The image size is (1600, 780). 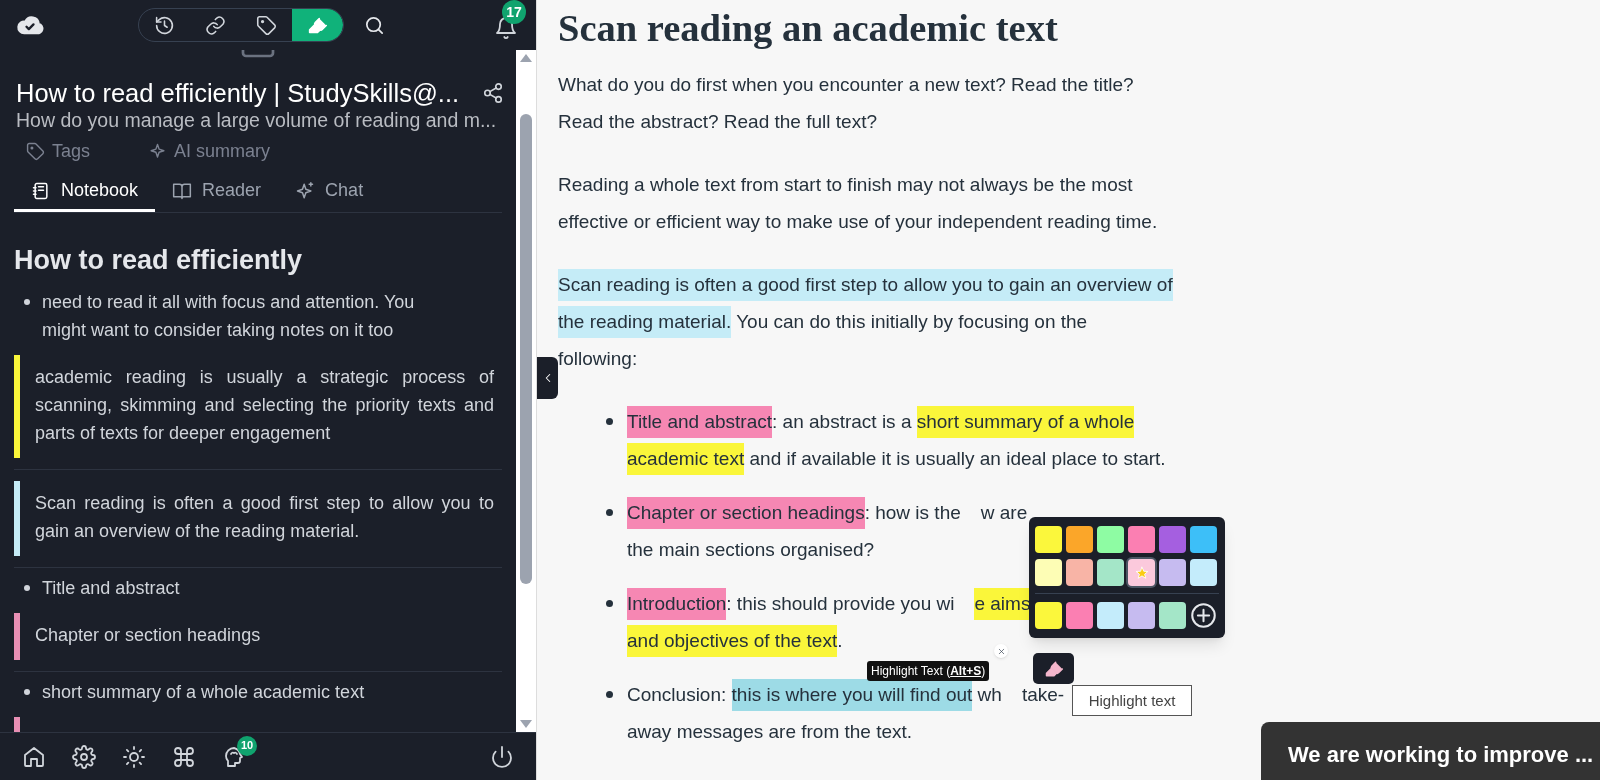 What do you see at coordinates (329, 192) in the screenshot?
I see `tab: Chat` at bounding box center [329, 192].